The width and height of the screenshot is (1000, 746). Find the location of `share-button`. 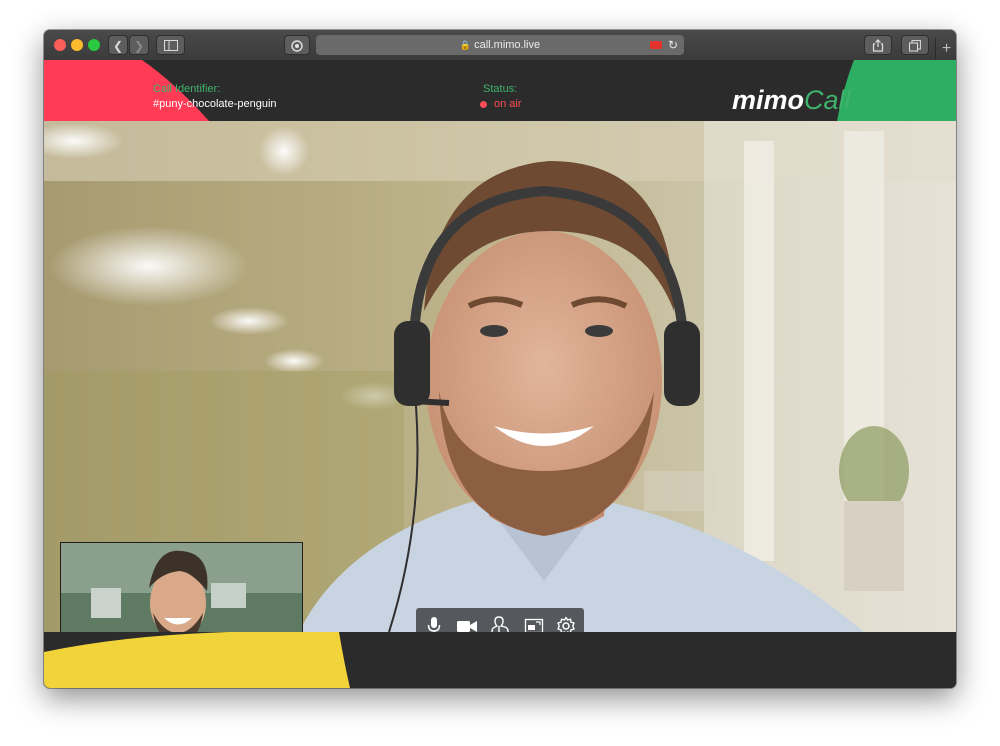

share-button is located at coordinates (878, 45).